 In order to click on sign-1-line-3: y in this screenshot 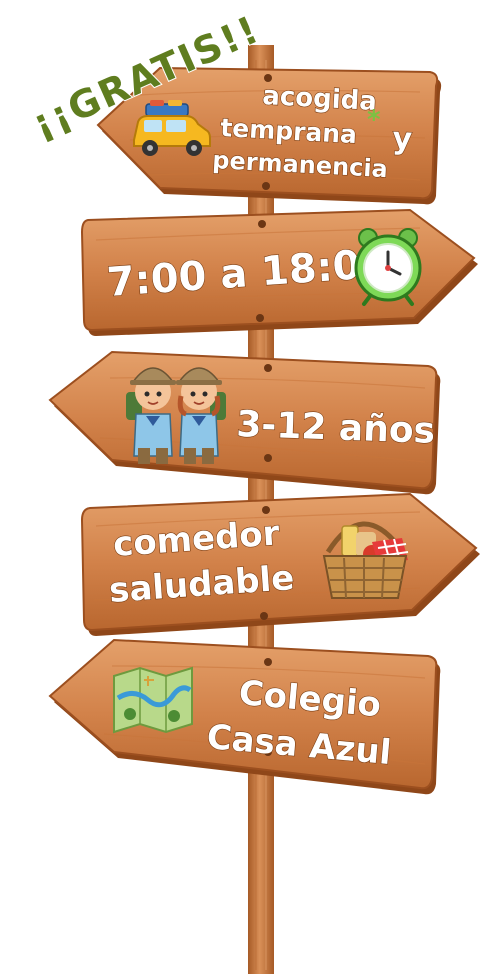, I will do `click(403, 139)`.